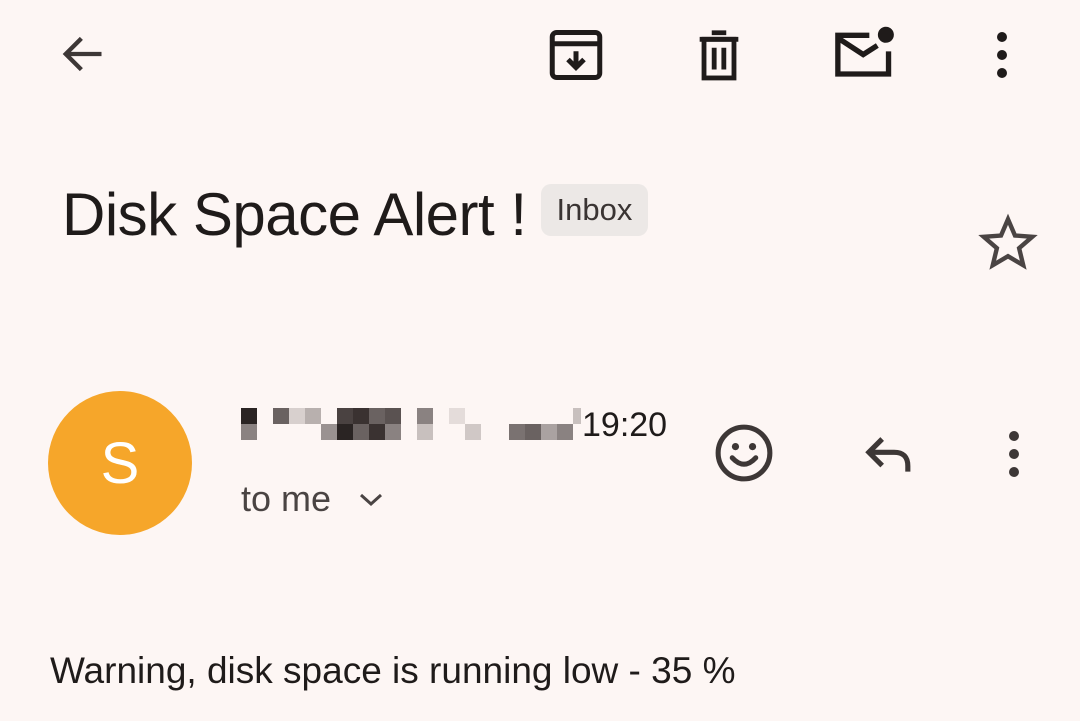  I want to click on mail-unread-icon, so click(864, 51).